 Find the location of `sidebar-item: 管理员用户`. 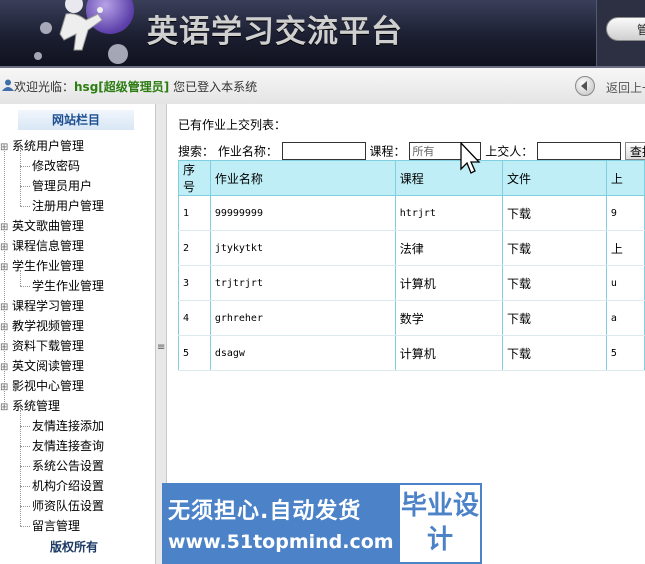

sidebar-item: 管理员用户 is located at coordinates (55, 186).